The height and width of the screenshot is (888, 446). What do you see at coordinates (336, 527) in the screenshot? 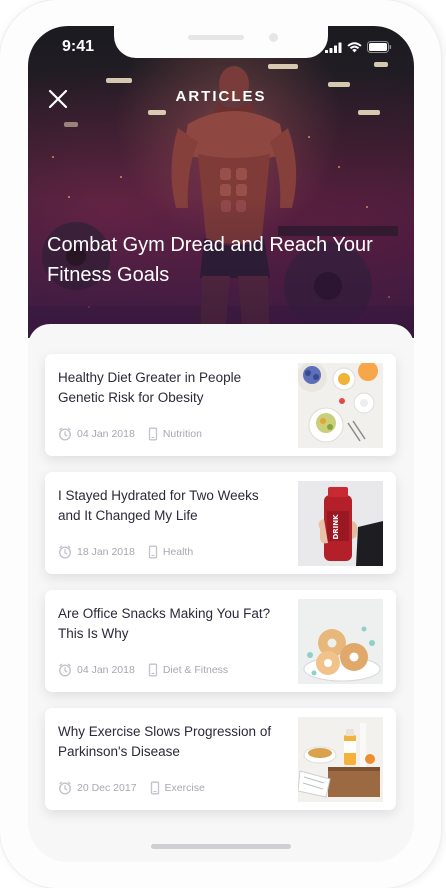
I see `svg-text: DRINK` at bounding box center [336, 527].